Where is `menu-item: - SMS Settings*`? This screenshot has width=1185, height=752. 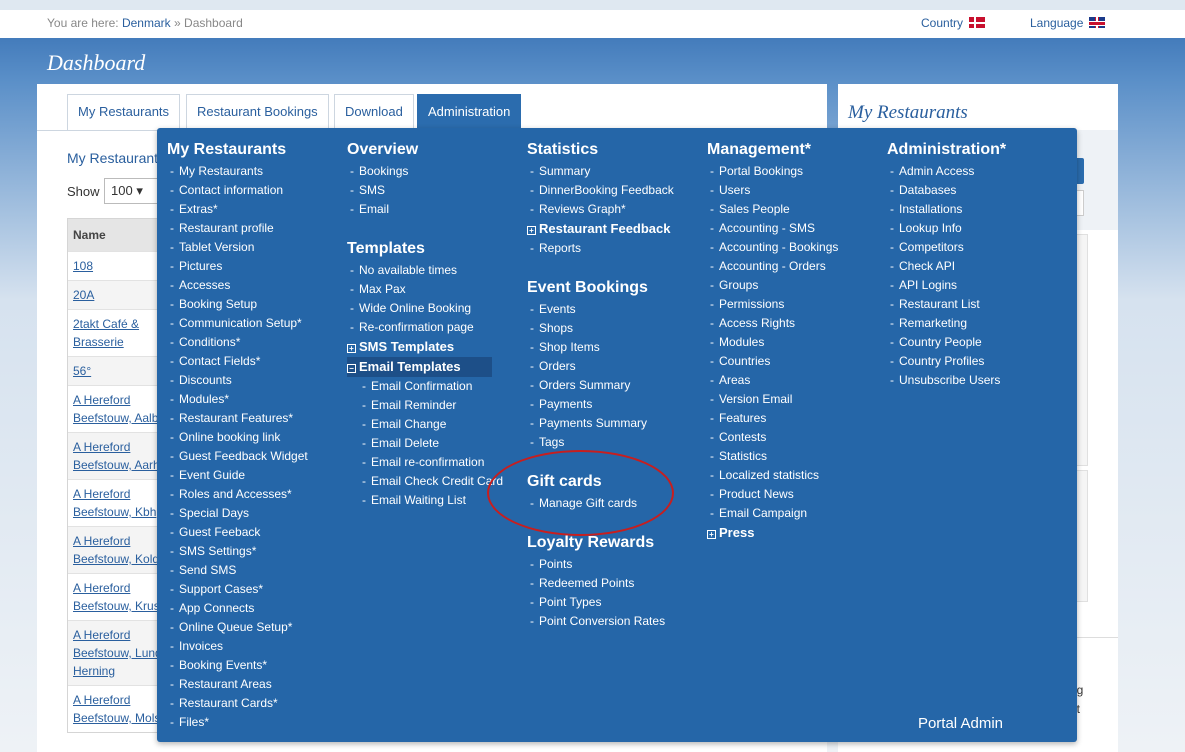 menu-item: - SMS Settings* is located at coordinates (237, 551).